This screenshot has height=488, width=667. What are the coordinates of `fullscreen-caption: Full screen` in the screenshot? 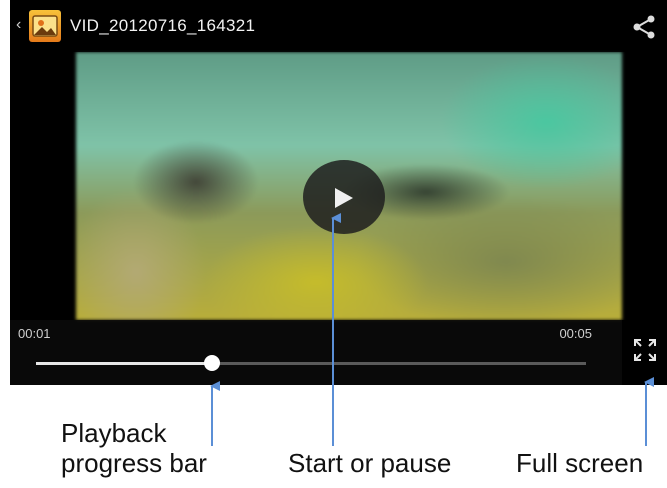 It's located at (580, 463).